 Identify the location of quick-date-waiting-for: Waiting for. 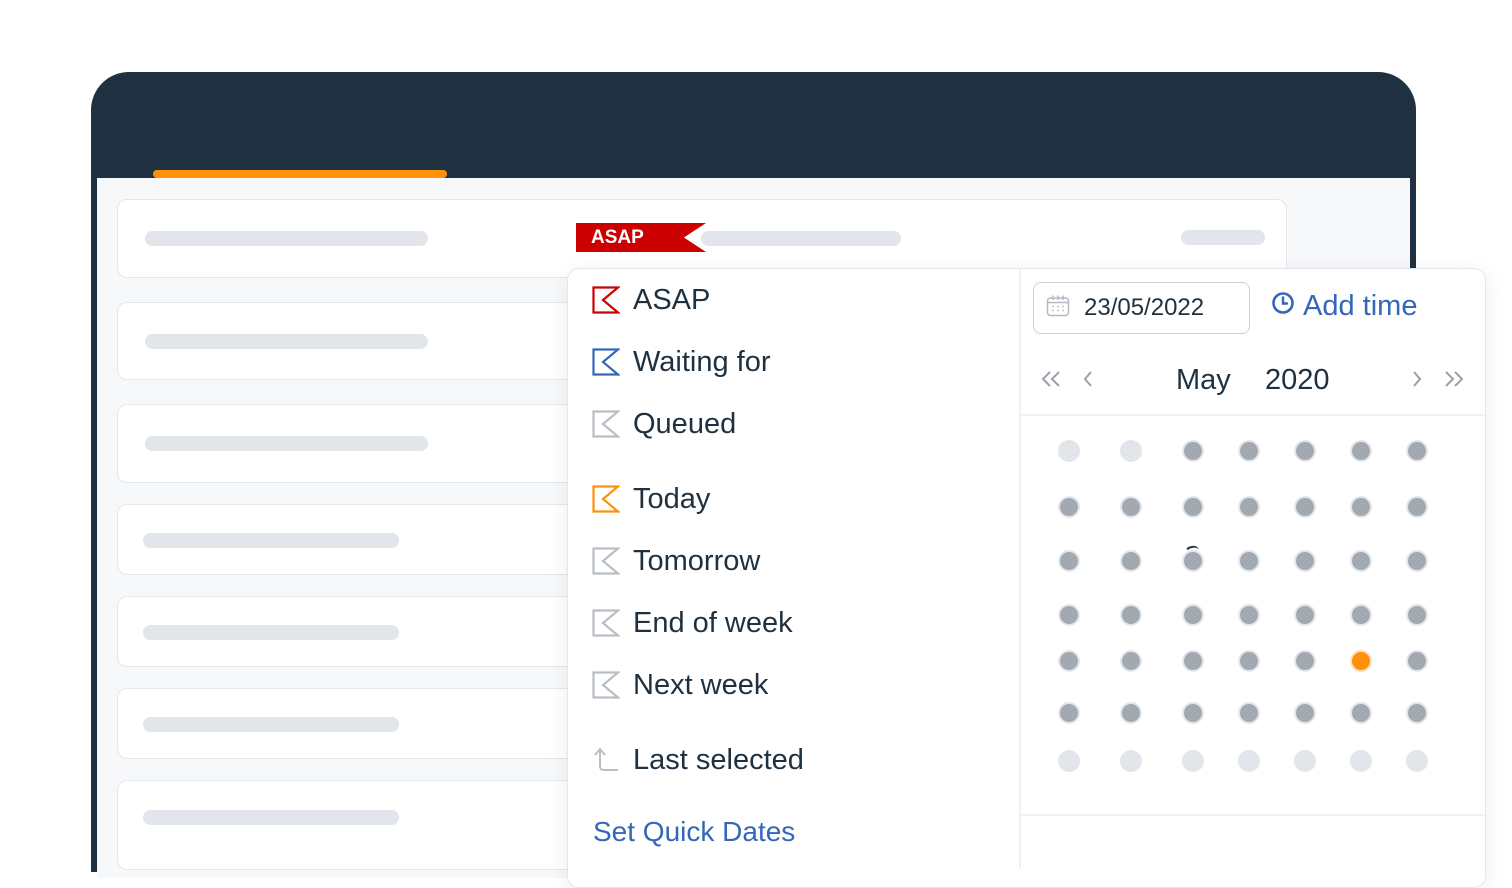
(681, 362).